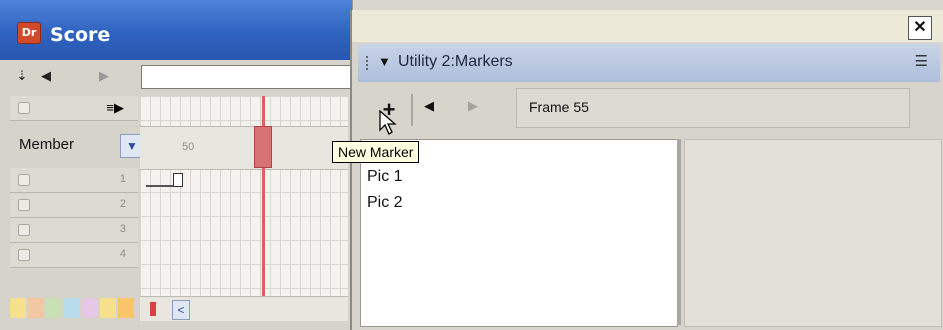  I want to click on channel-number: 3, so click(122, 229).